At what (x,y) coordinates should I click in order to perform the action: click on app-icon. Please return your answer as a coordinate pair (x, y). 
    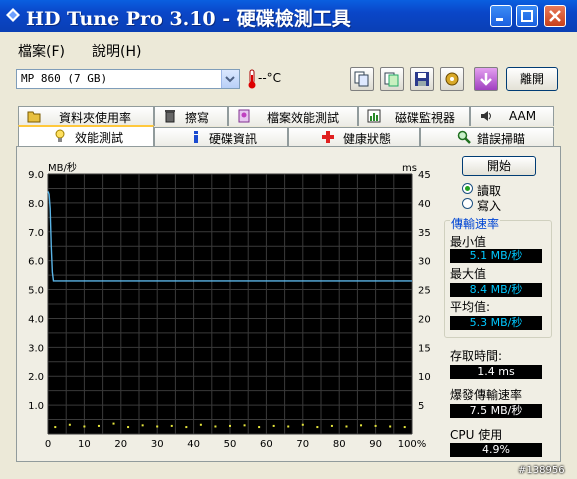
    Looking at the image, I should click on (13, 15).